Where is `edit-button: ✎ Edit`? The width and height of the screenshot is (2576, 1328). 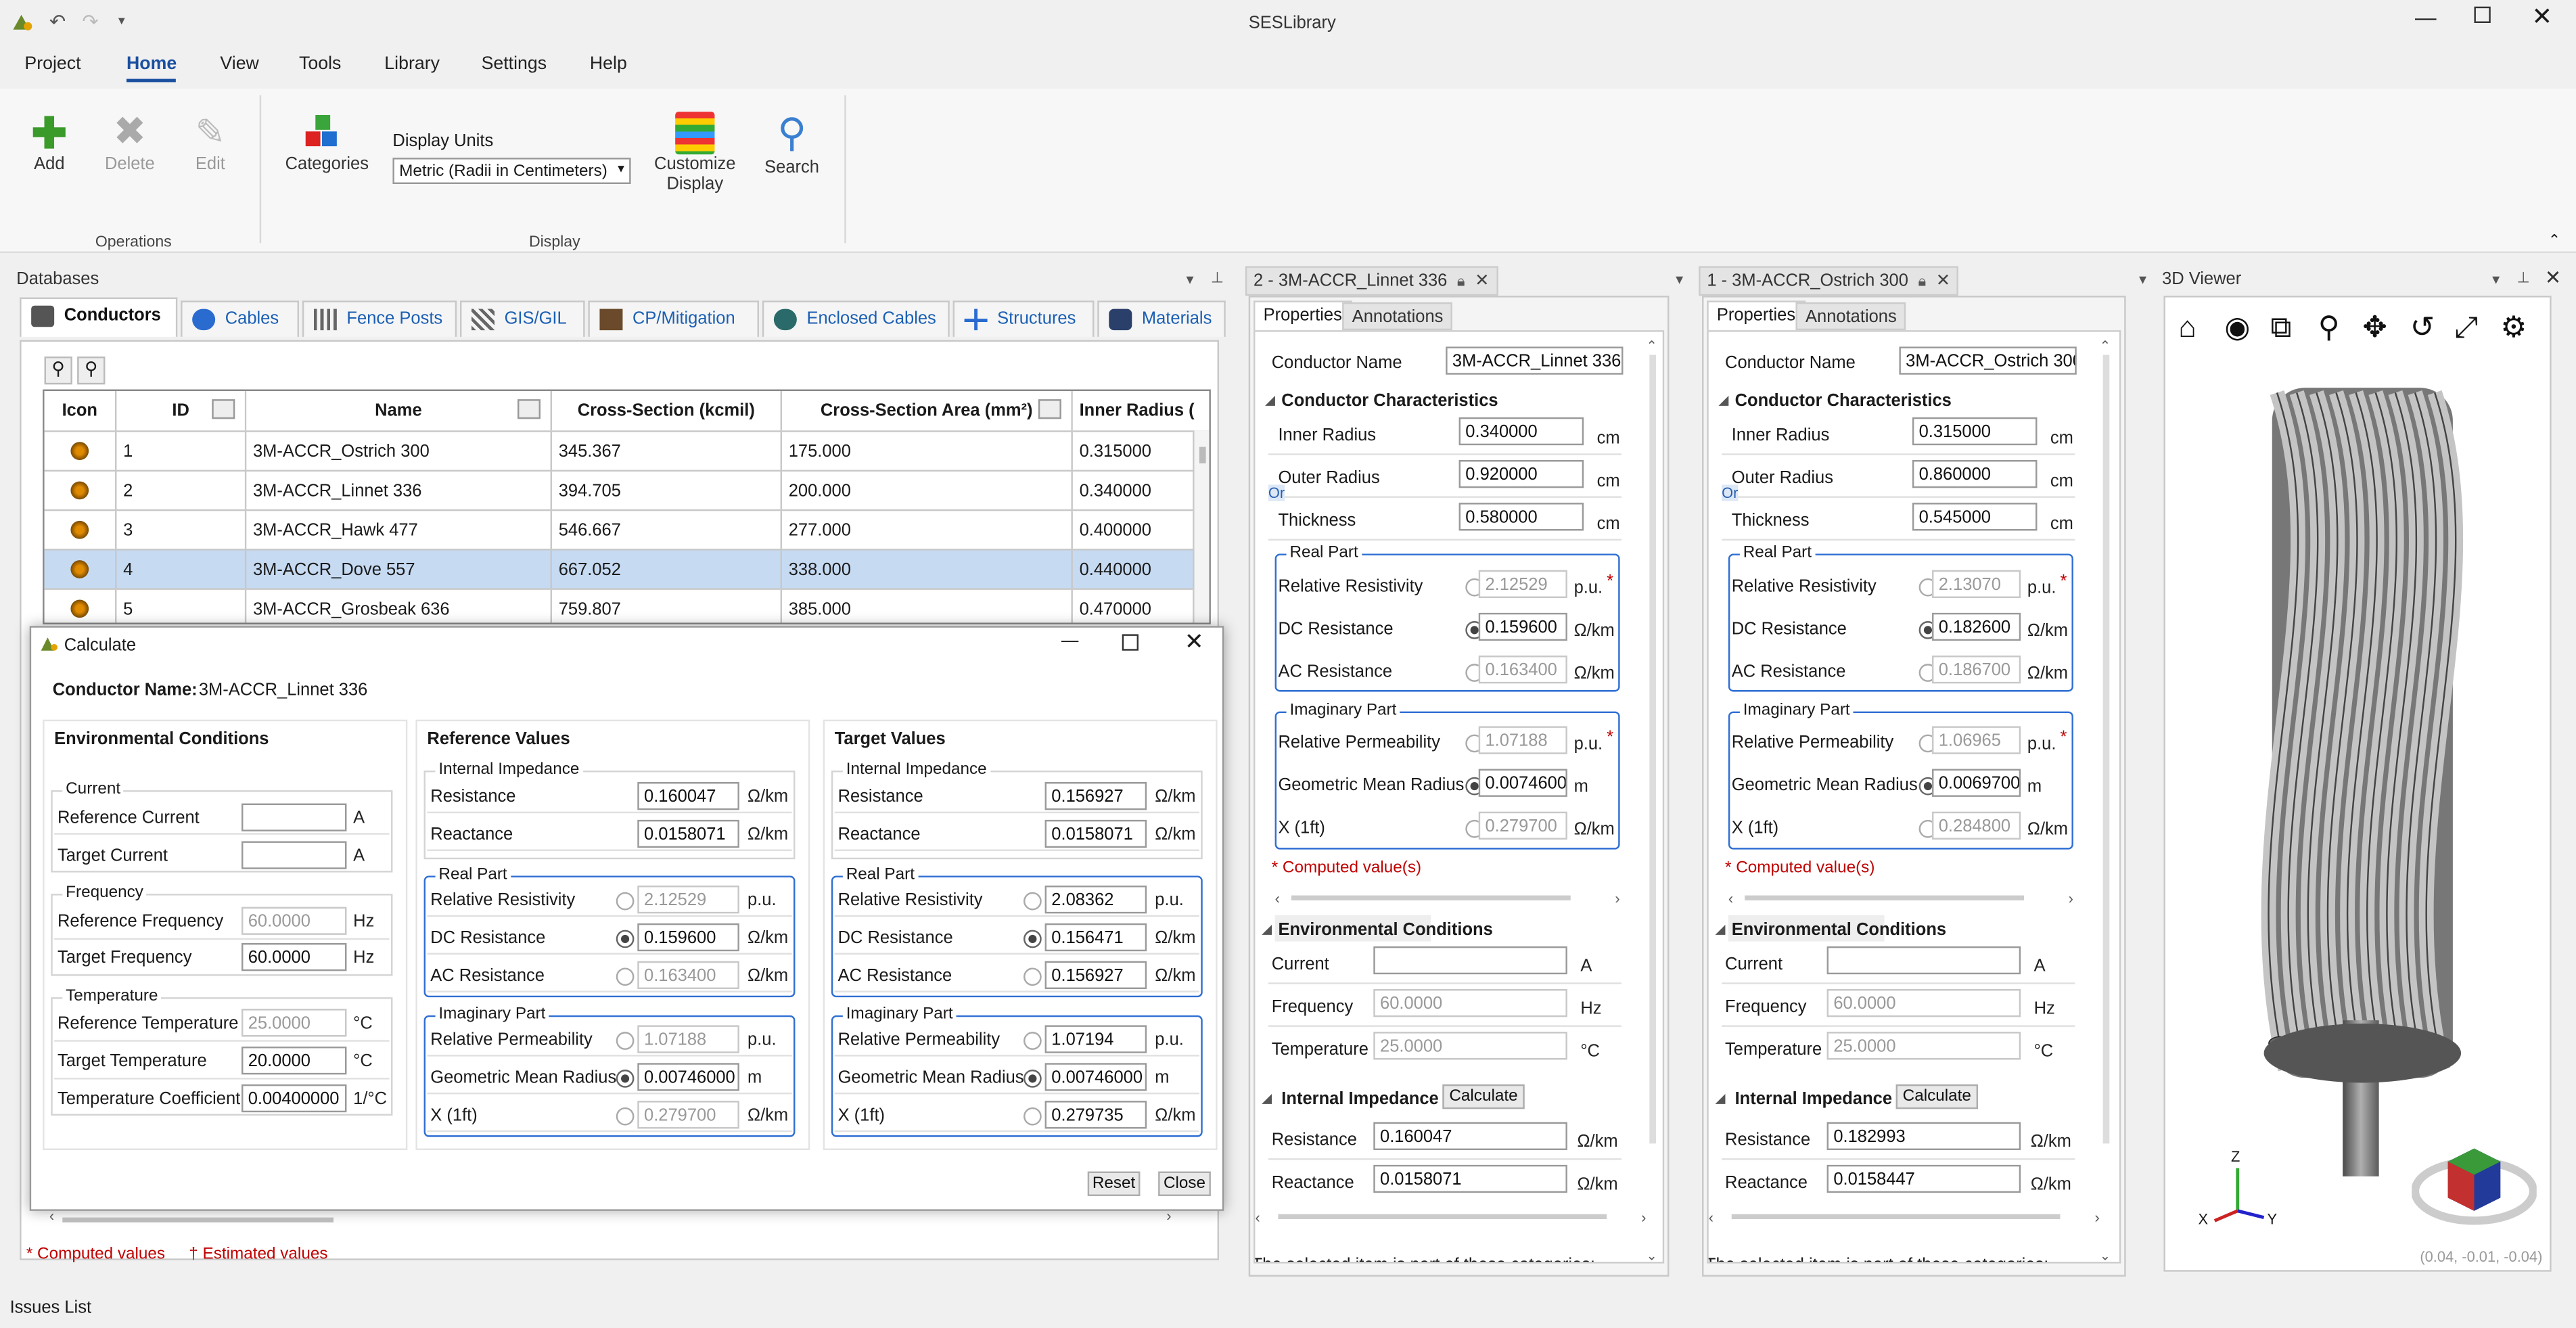 edit-button: ✎ Edit is located at coordinates (210, 143).